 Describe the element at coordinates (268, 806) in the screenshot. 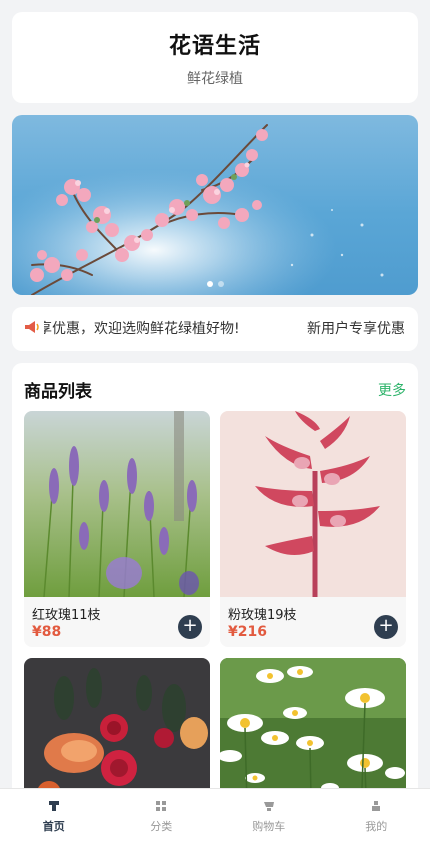

I see `cart-icon` at that location.